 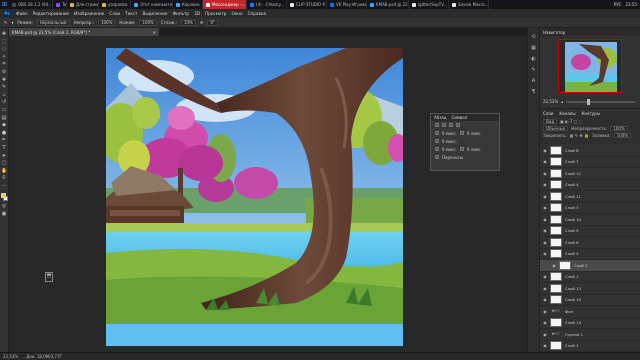 I want to click on windows-start-icon: ⊞, so click(x=4, y=4).